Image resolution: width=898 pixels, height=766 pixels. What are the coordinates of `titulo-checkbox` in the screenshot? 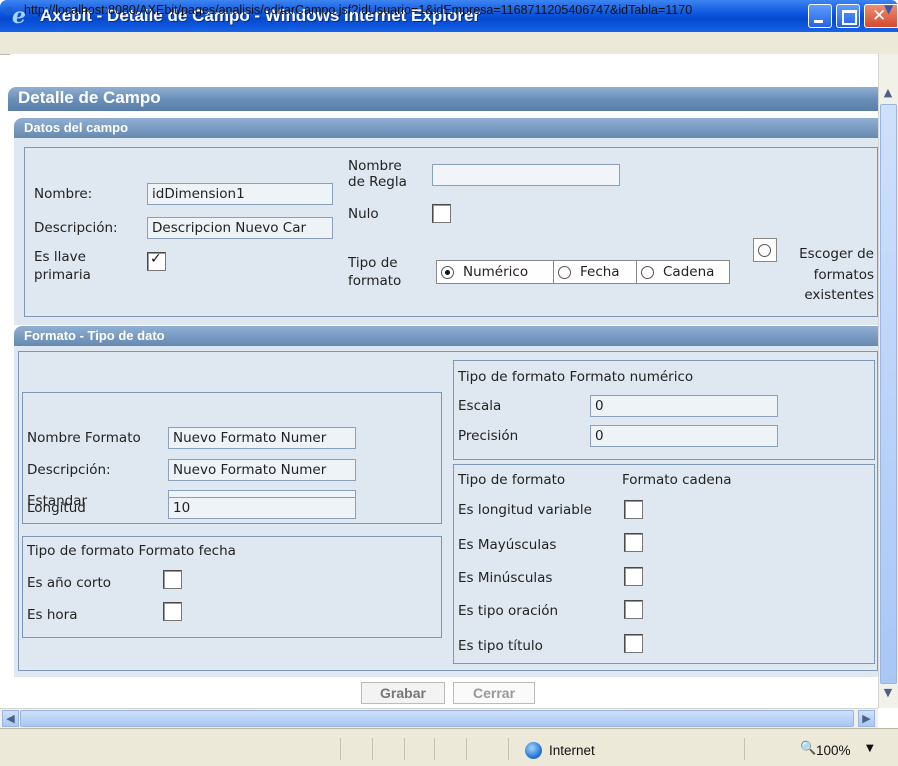 It's located at (633, 643).